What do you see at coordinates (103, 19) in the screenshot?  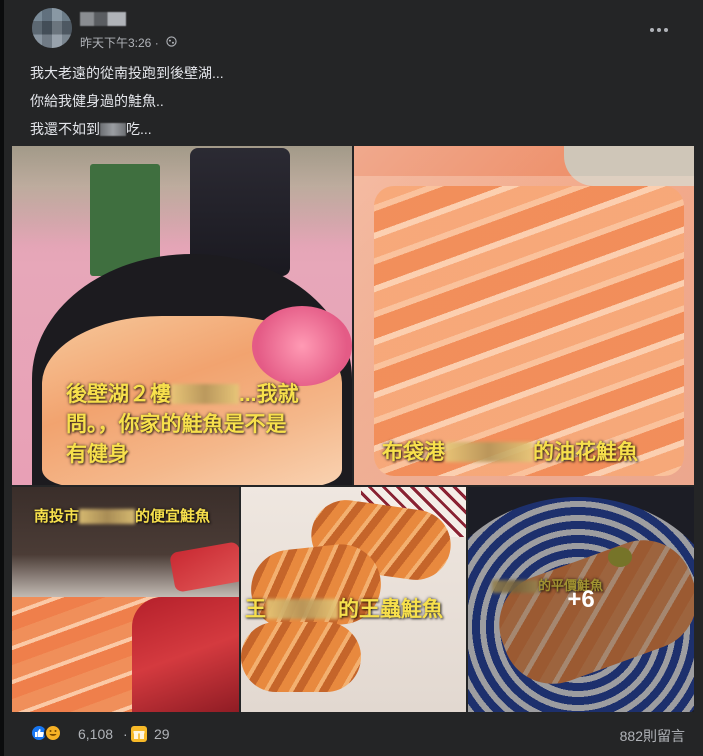 I see `author-name-blurred` at bounding box center [103, 19].